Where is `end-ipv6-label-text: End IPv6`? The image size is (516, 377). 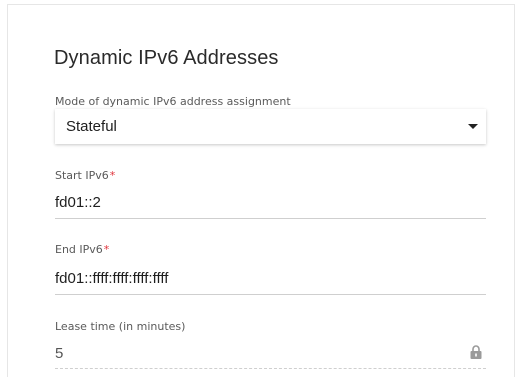
end-ipv6-label-text: End IPv6 is located at coordinates (79, 249).